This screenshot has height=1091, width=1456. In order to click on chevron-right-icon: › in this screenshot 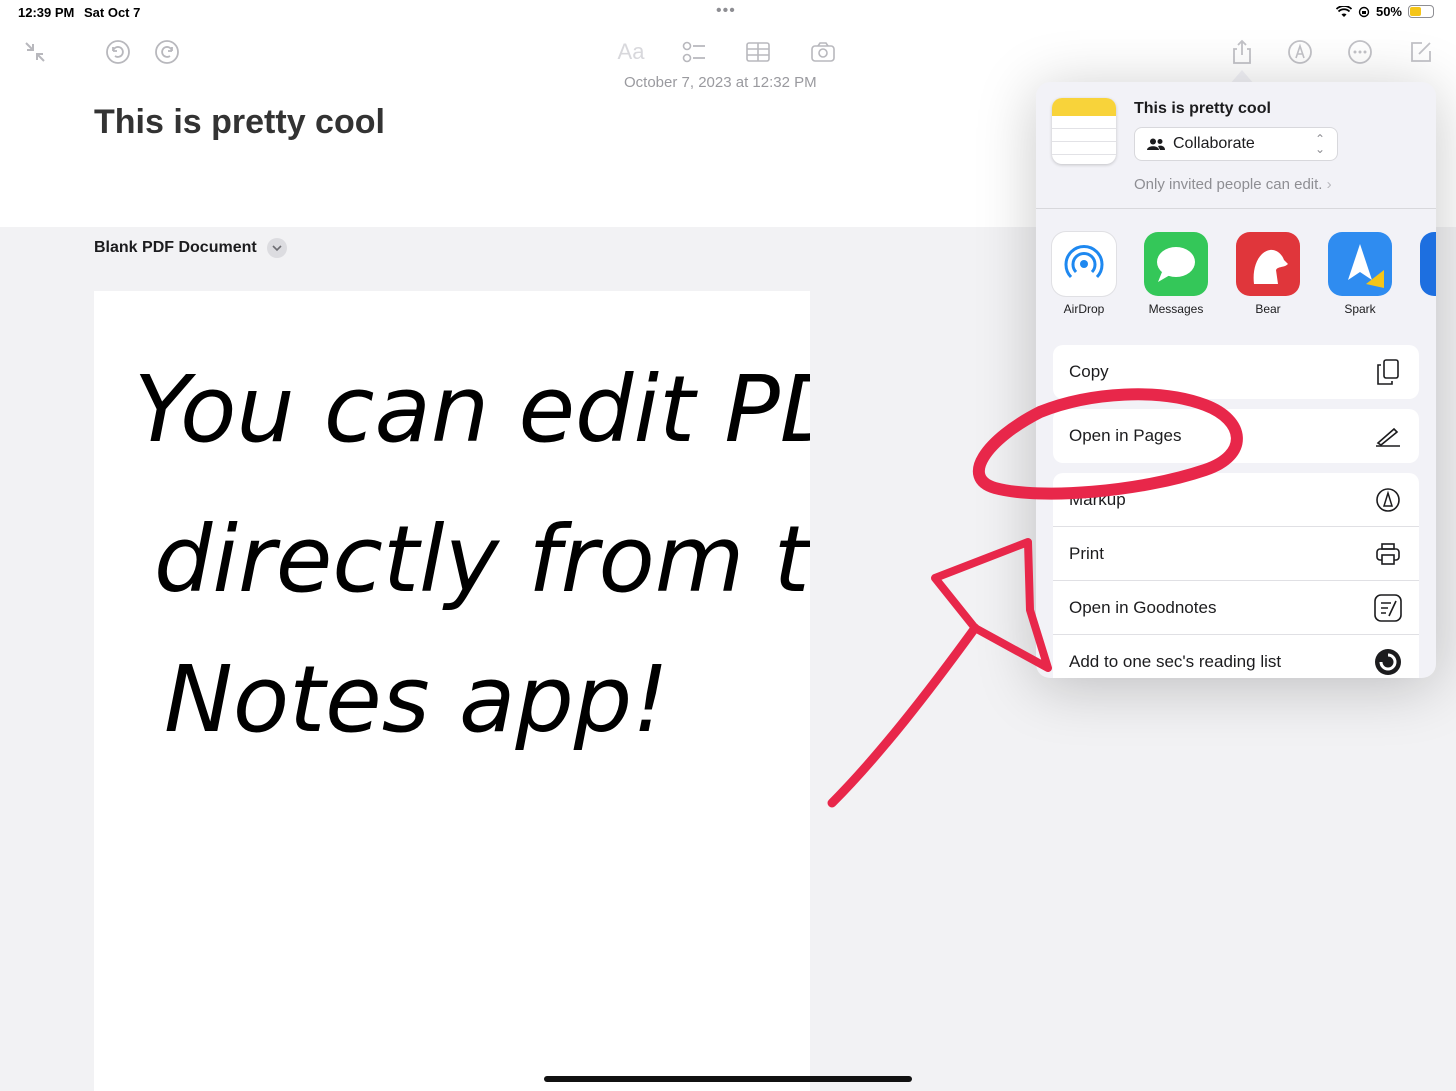, I will do `click(1329, 184)`.